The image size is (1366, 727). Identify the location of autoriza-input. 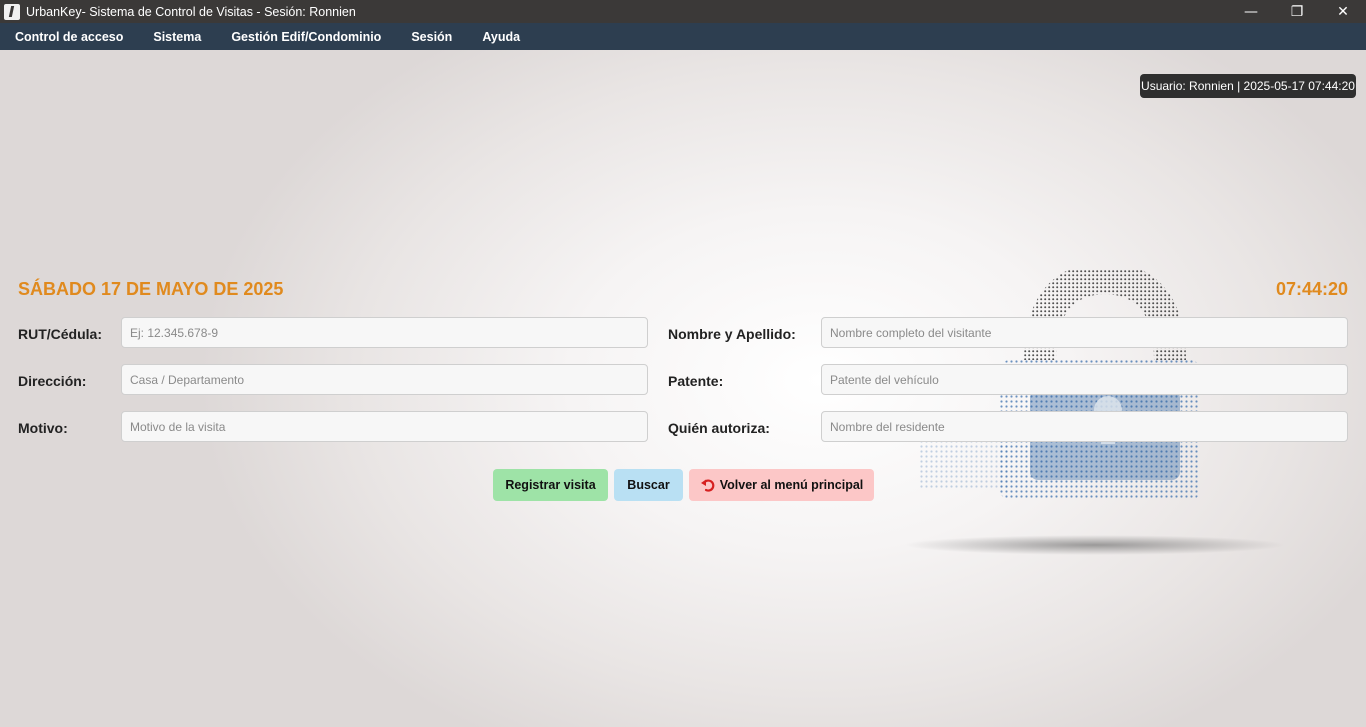
(1084, 426).